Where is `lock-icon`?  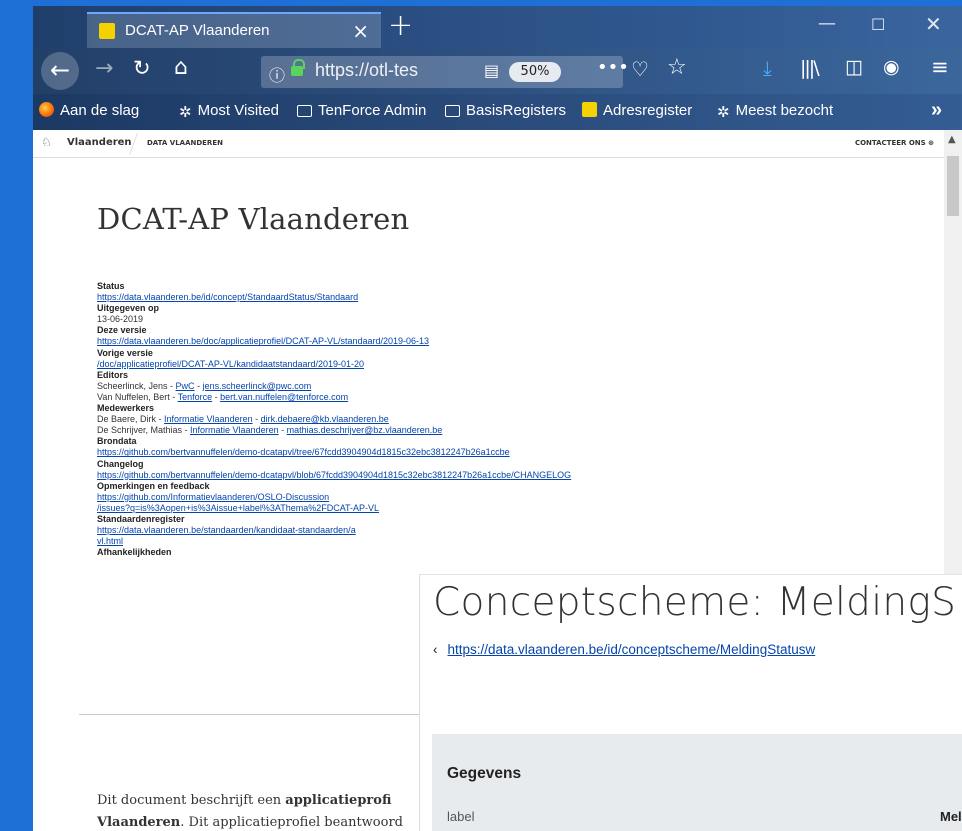
lock-icon is located at coordinates (298, 67).